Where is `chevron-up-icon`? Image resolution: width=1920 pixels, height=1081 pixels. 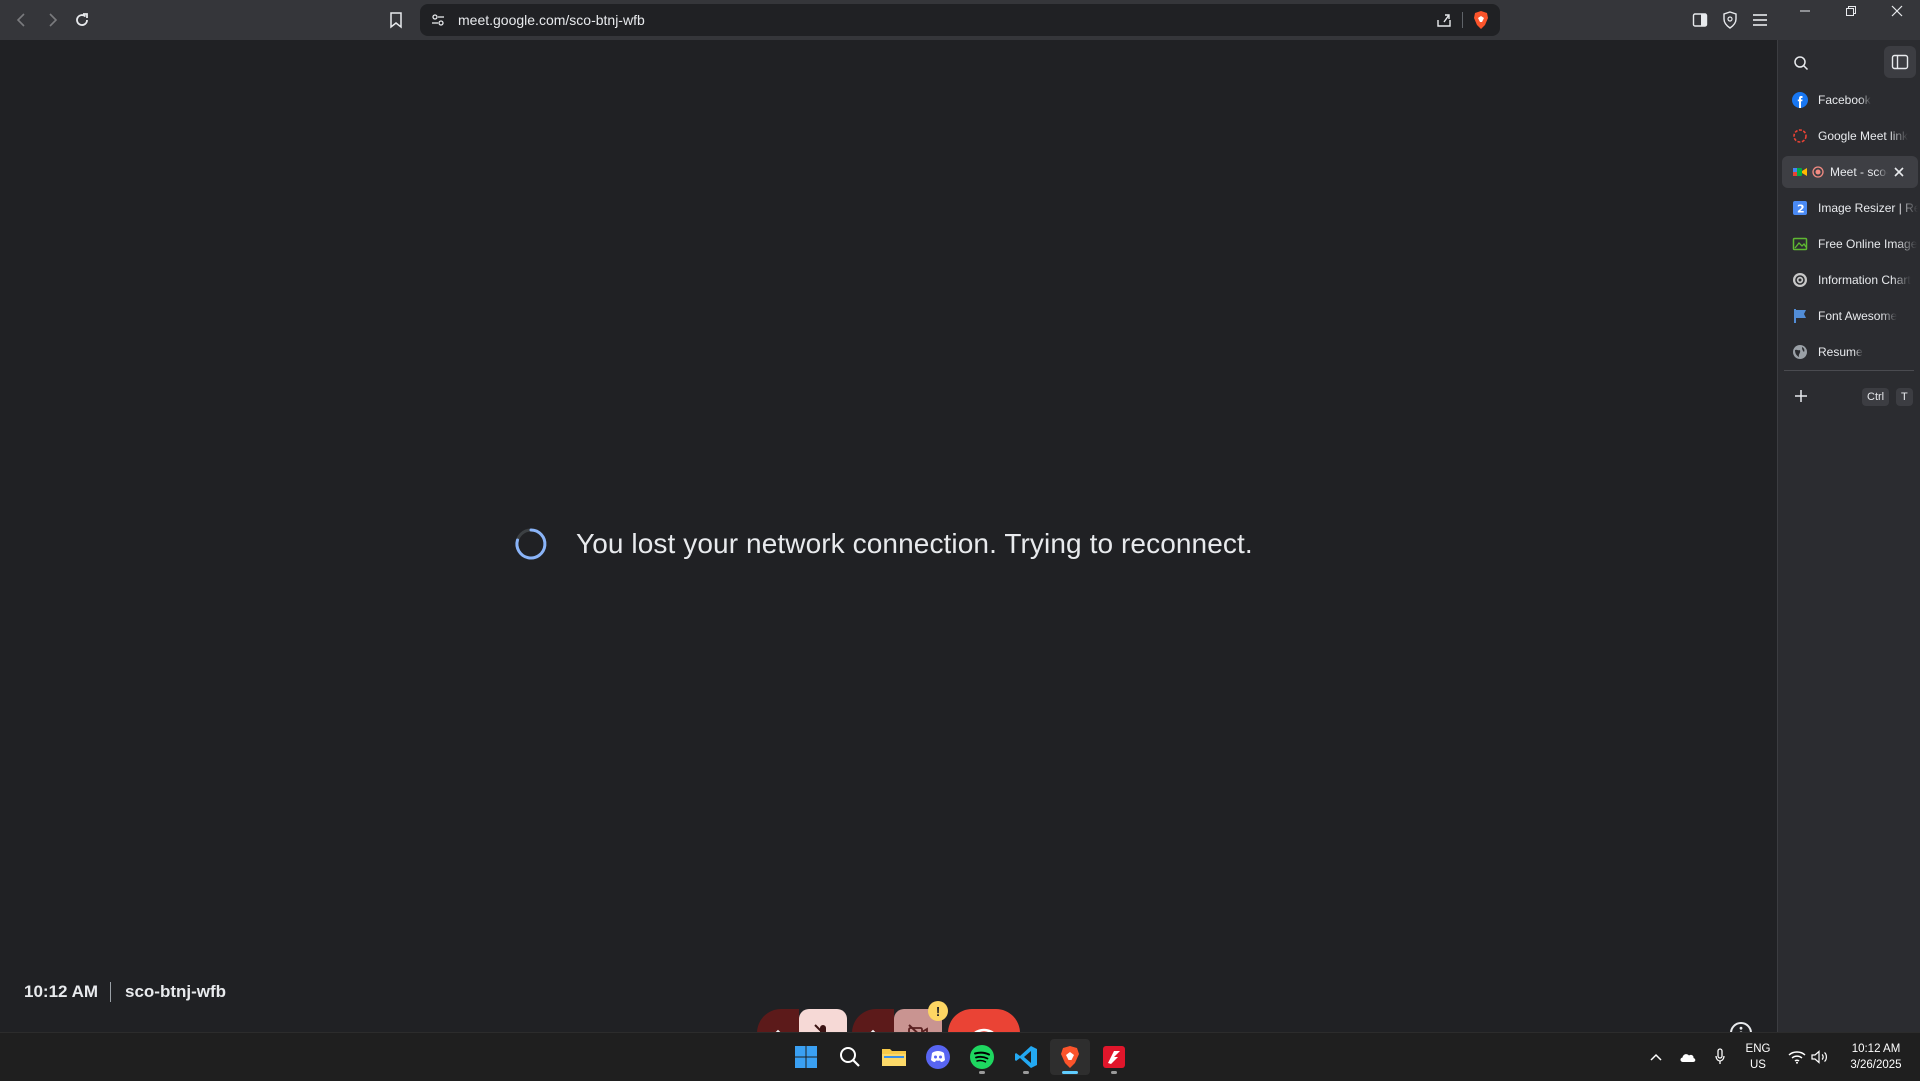
chevron-up-icon is located at coordinates (1656, 1057).